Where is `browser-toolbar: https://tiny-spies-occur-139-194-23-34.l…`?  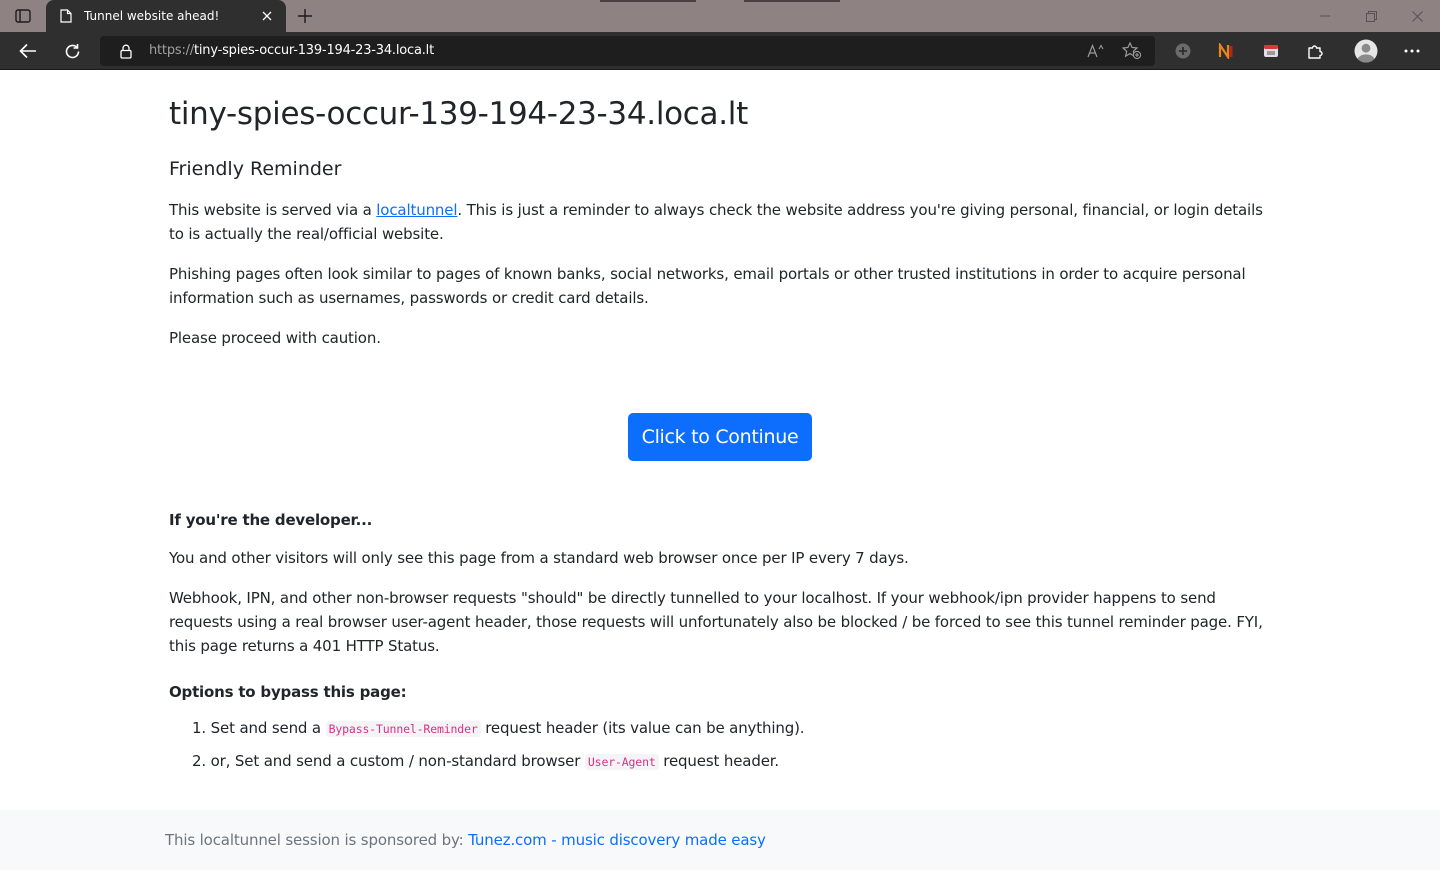
browser-toolbar: https://tiny-spies-occur-139-194-23-34.l… is located at coordinates (720, 51).